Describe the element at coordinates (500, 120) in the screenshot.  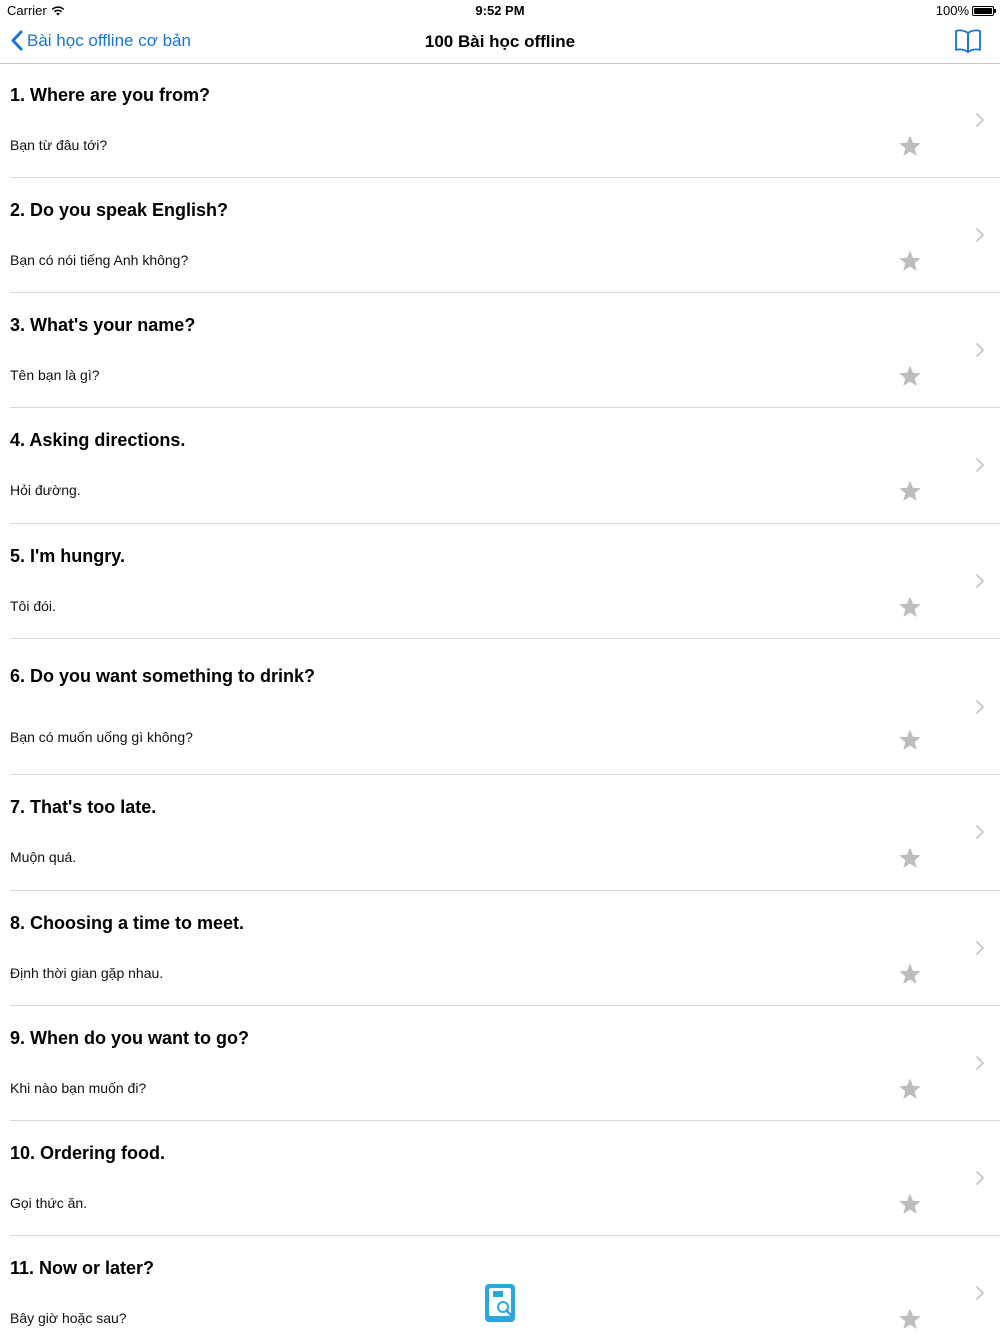
I see `lesson-row: 1. Where are you from? Bạn từ đâu tới?` at that location.